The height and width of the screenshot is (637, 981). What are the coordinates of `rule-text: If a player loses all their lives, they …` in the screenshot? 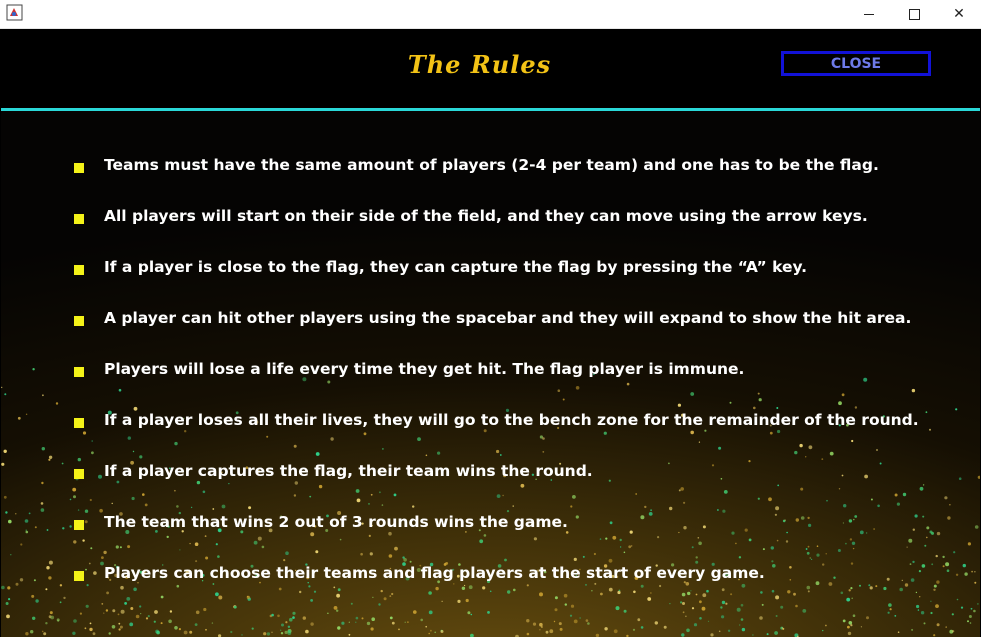 It's located at (511, 420).